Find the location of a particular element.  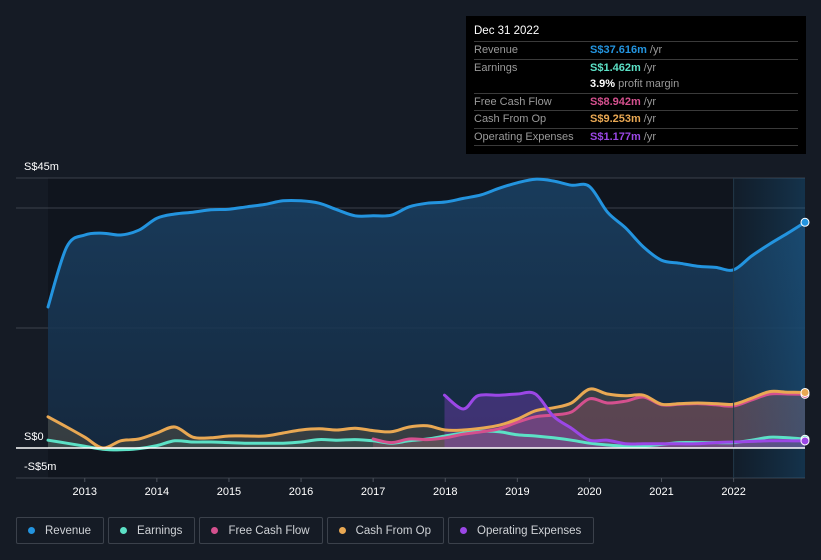

x-tick-label: 2022 is located at coordinates (733, 492).